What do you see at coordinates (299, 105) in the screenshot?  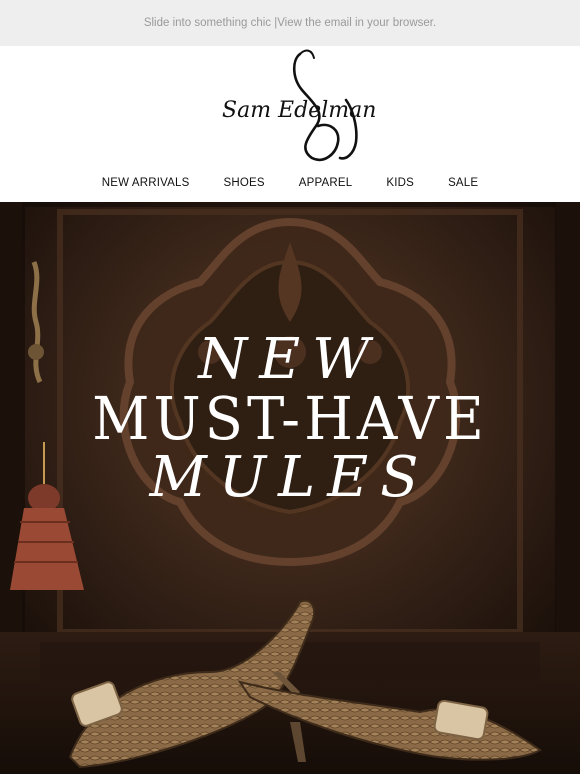 I see `sam-edelman-logo: Sam Edelman` at bounding box center [299, 105].